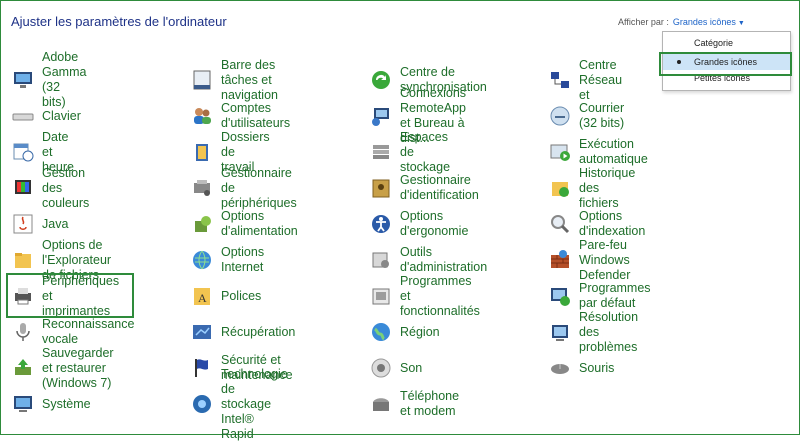 The image size is (800, 442). Describe the element at coordinates (381, 260) in the screenshot. I see `admin-tools-icon` at that location.